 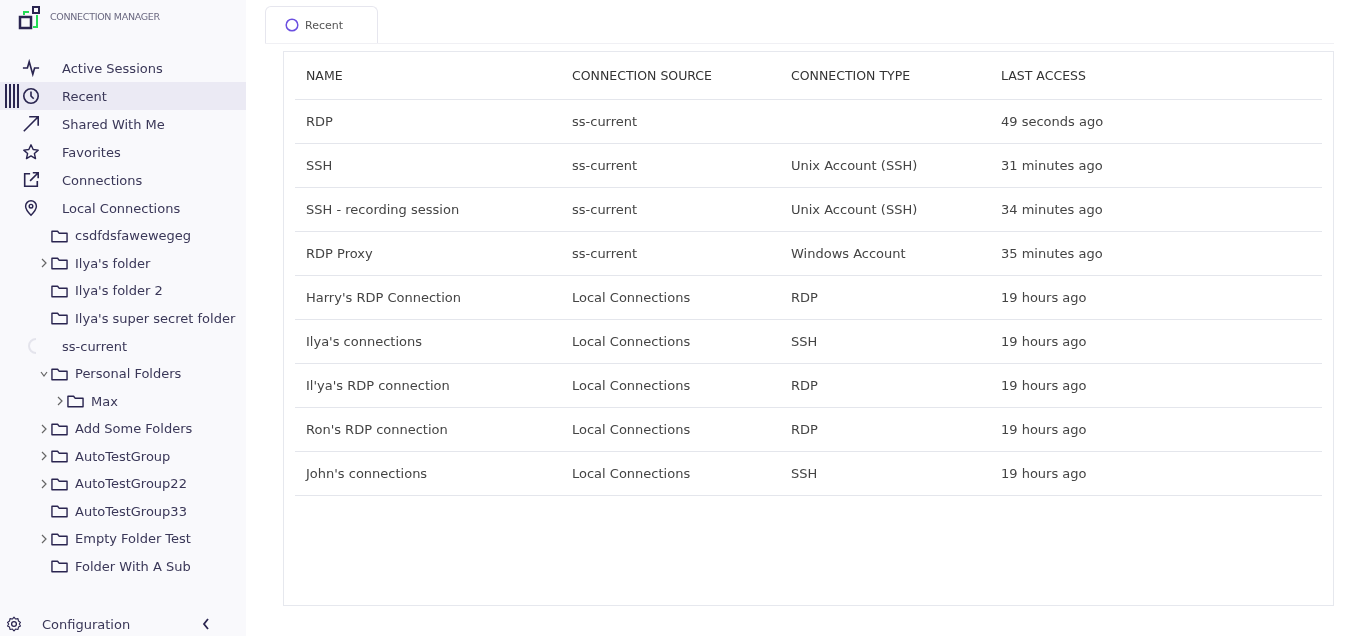 What do you see at coordinates (31, 96) in the screenshot?
I see `clock-icon` at bounding box center [31, 96].